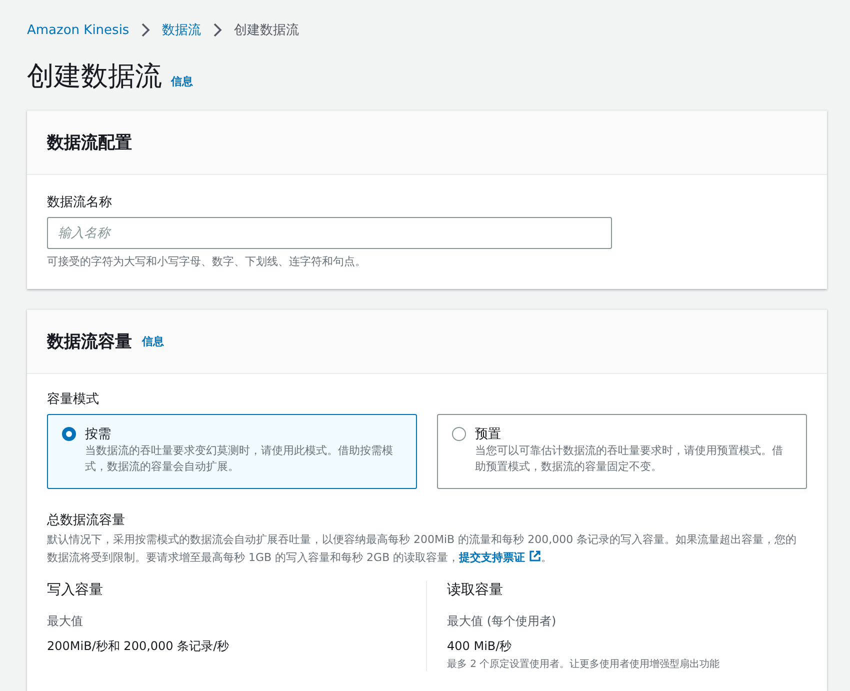 The width and height of the screenshot is (850, 691). I want to click on option-label: 预置, so click(488, 434).